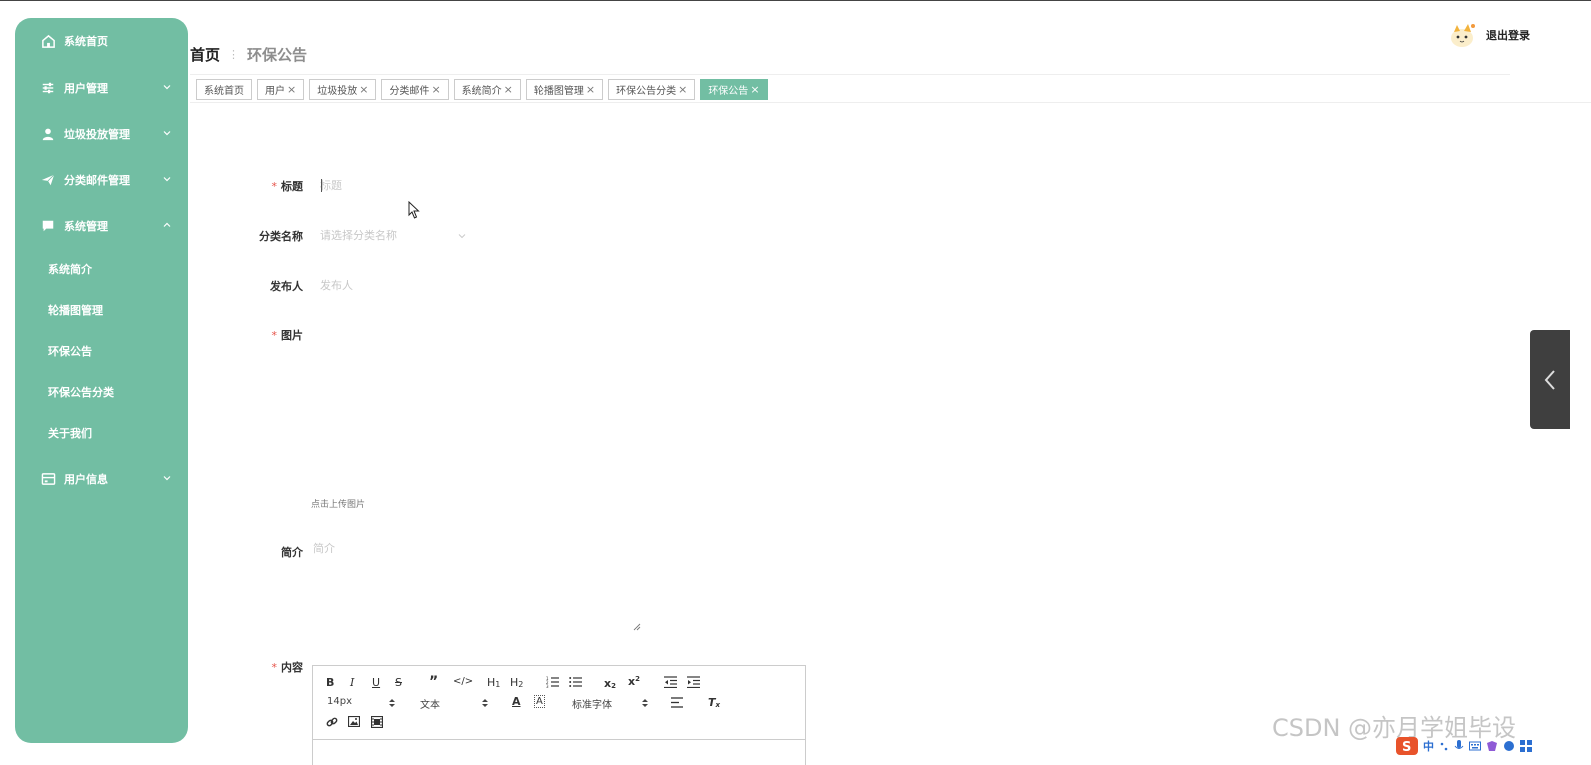 The image size is (1591, 765). What do you see at coordinates (558, 91) in the screenshot?
I see `tab-label: 轮播图管理` at bounding box center [558, 91].